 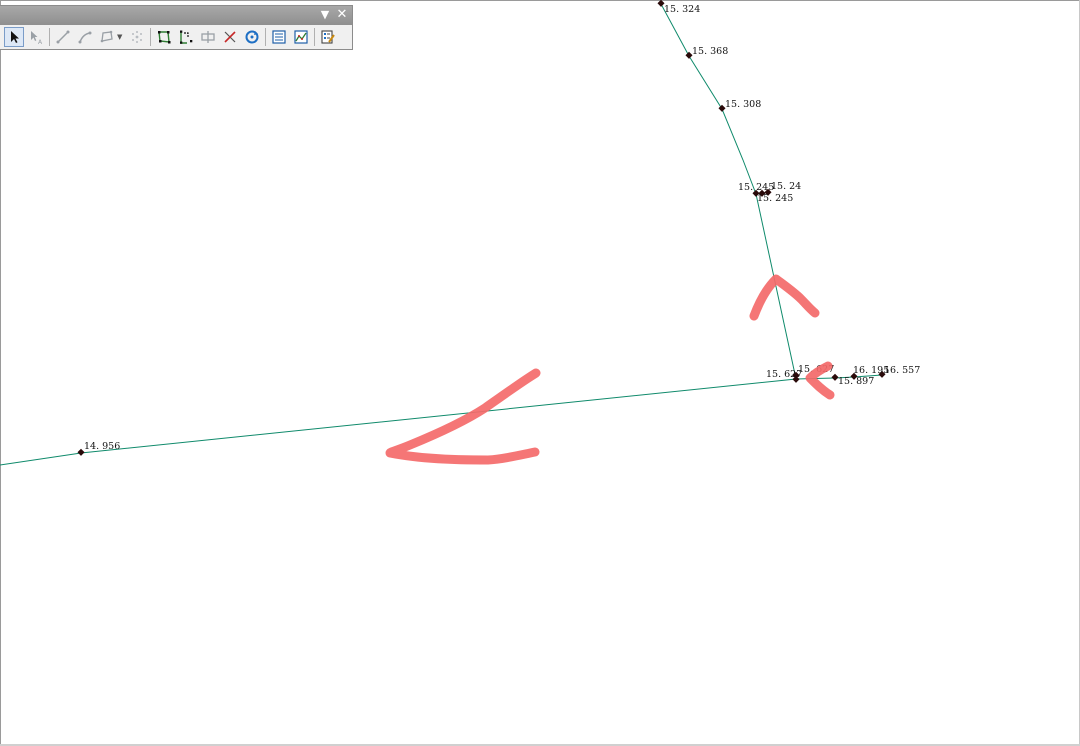 I want to click on elevation-label: 15. 308, so click(x=743, y=104).